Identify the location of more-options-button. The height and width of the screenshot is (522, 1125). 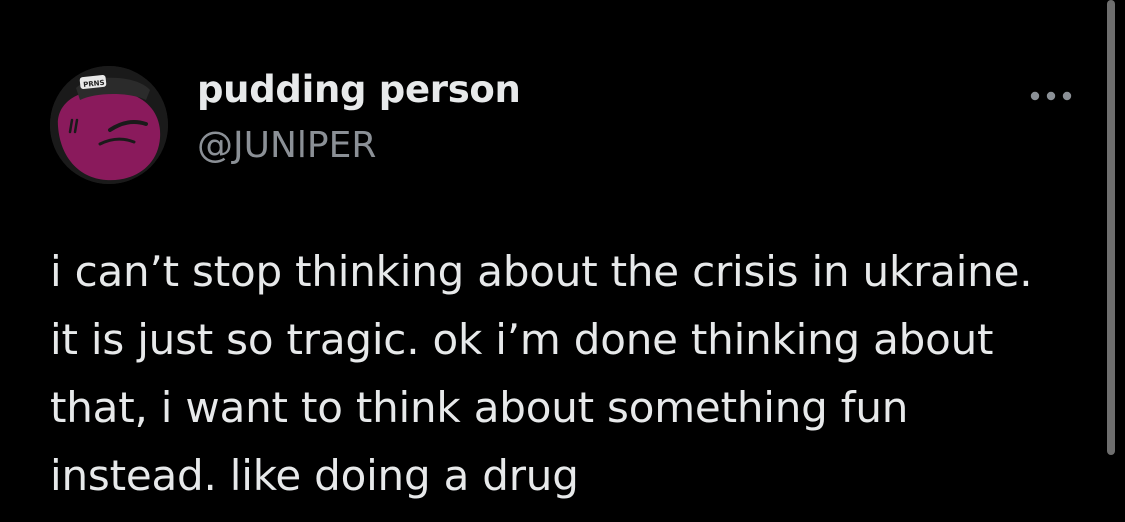
(1051, 96).